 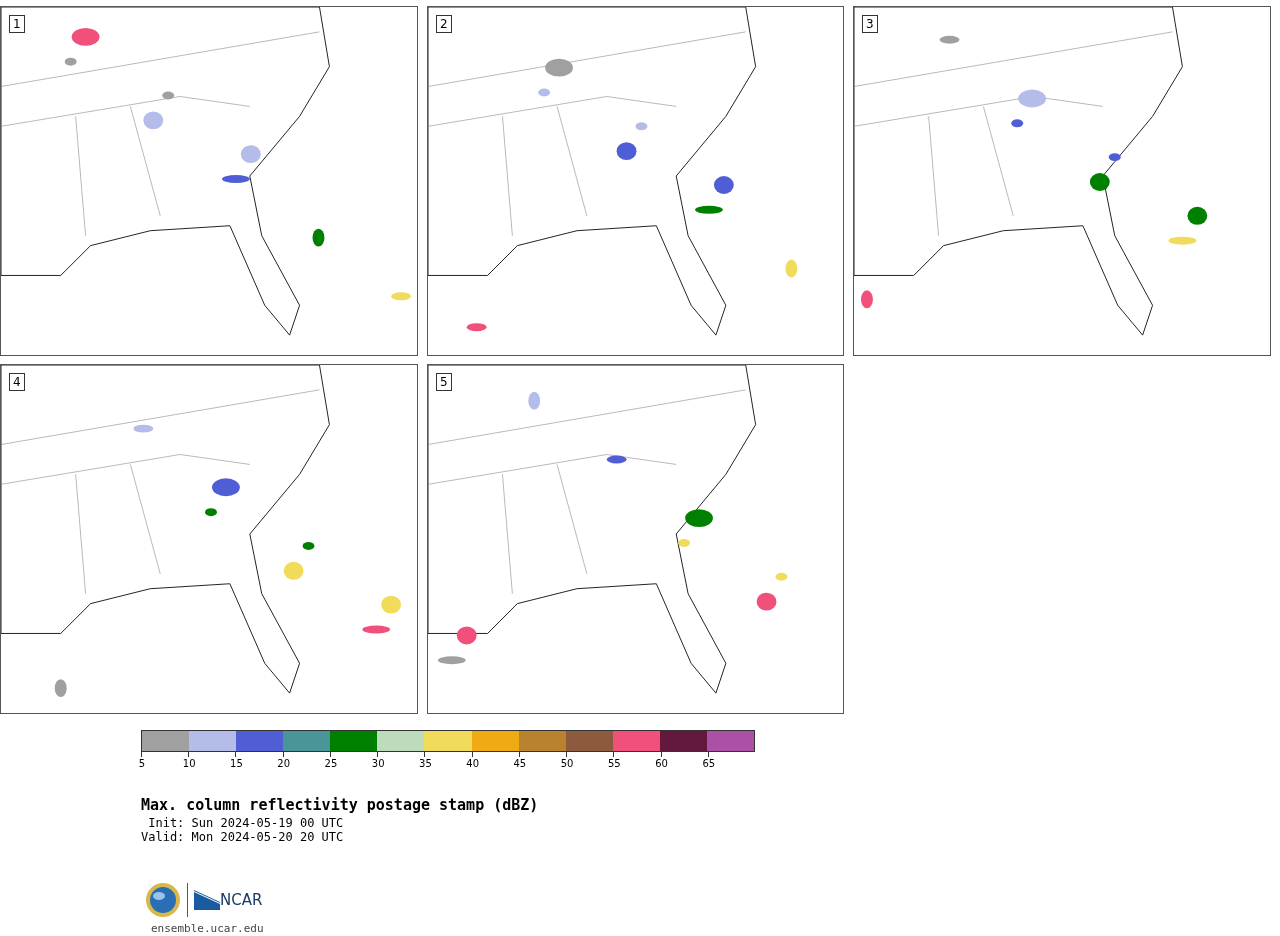 I want to click on panel-number: 1, so click(x=17, y=24).